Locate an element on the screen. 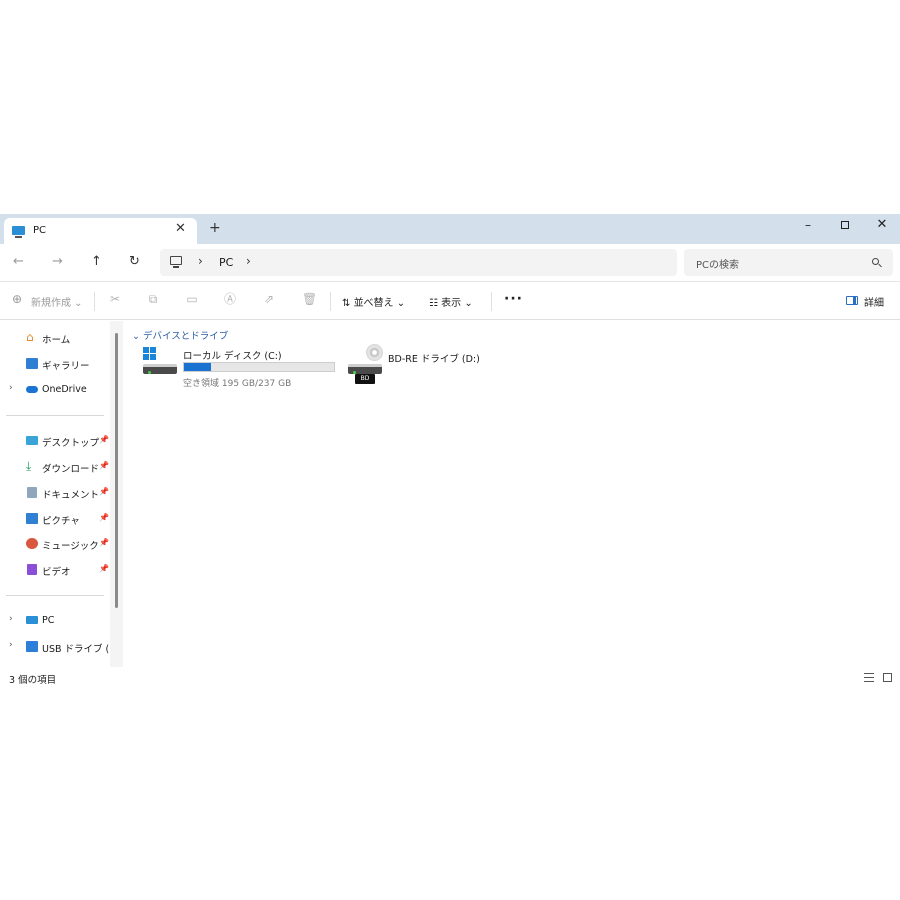  copy-icon: ⧉ is located at coordinates (153, 299).